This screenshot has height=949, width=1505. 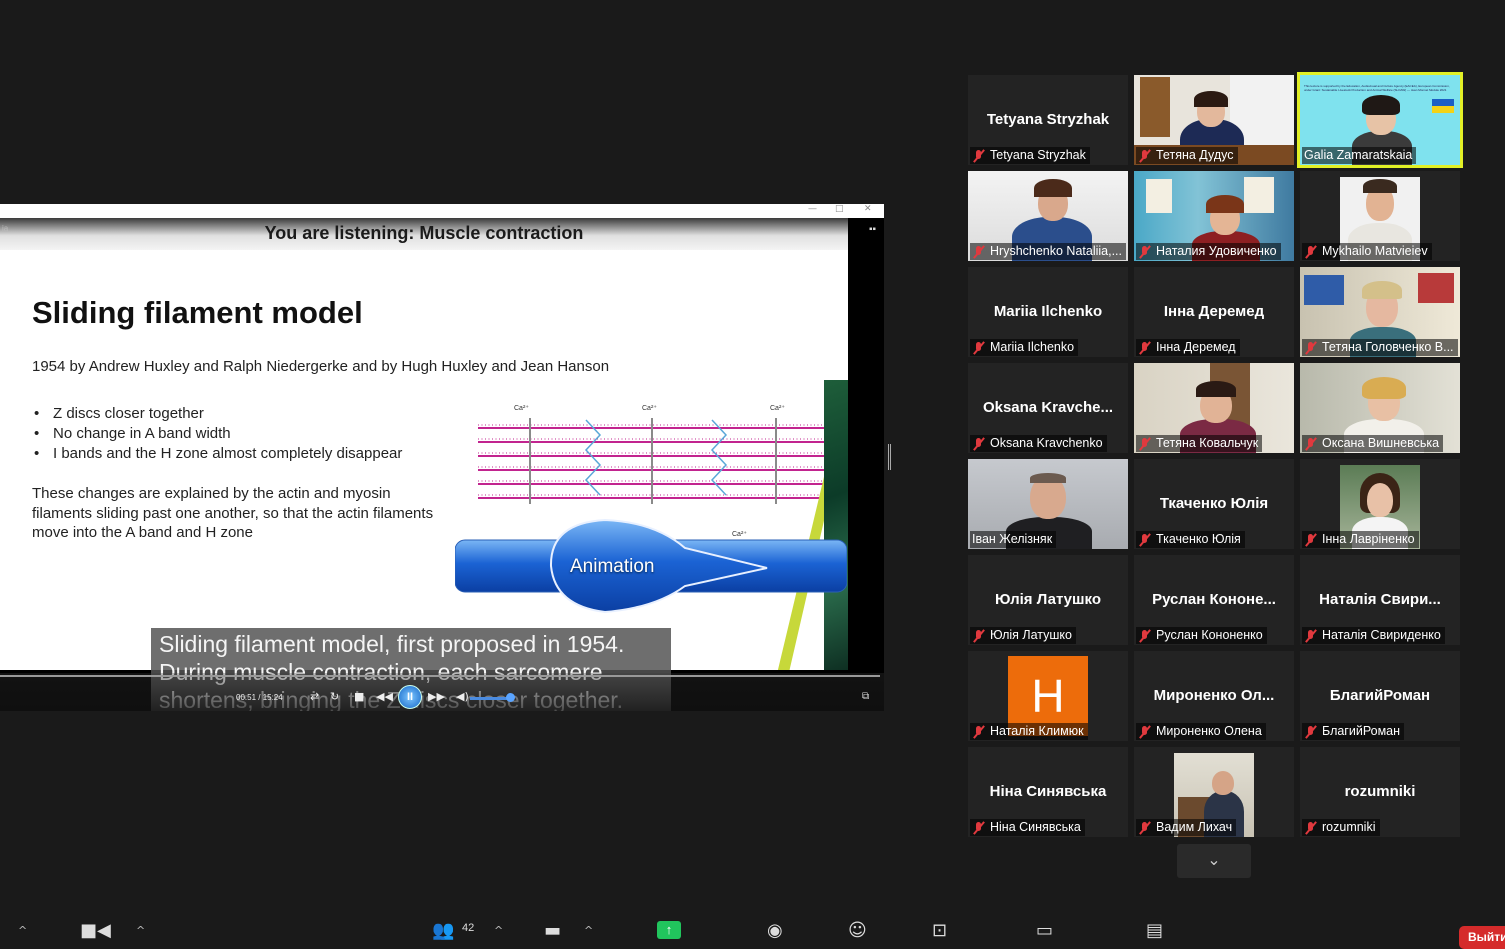 I want to click on record-icon: ◉, so click(x=775, y=930).